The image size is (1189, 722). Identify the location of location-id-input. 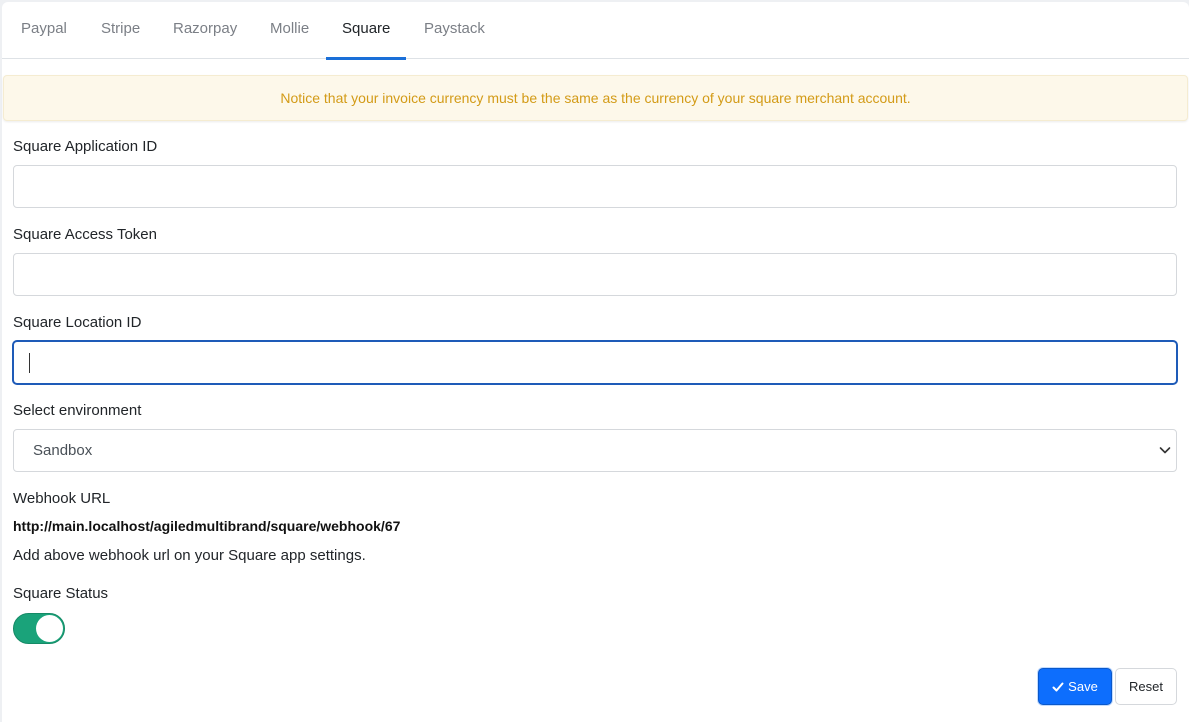
(595, 362).